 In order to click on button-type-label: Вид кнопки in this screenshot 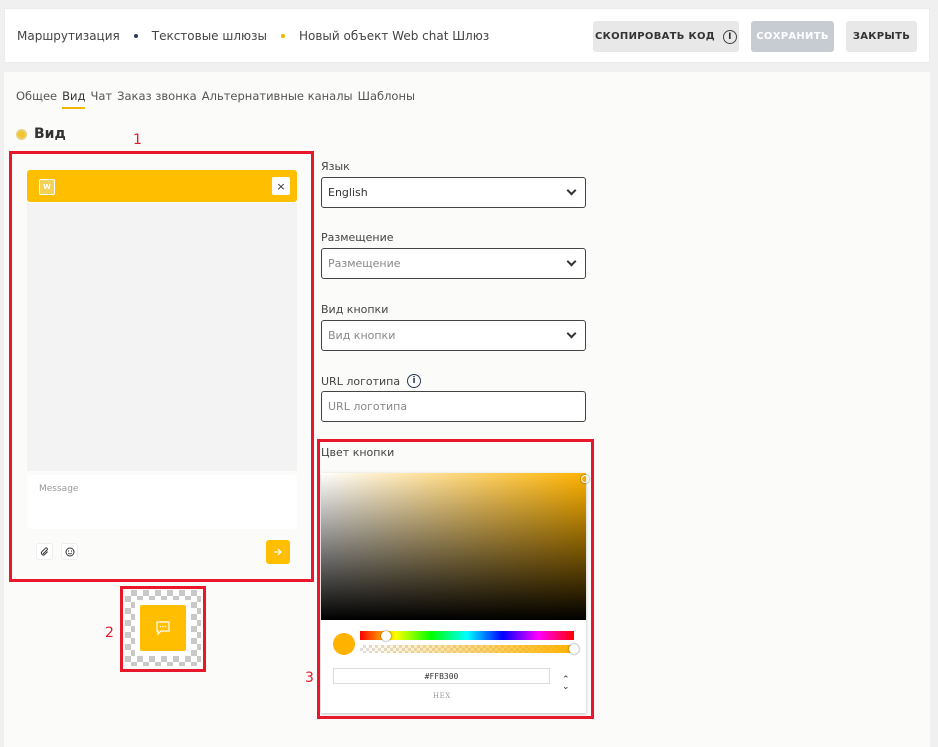, I will do `click(355, 309)`.